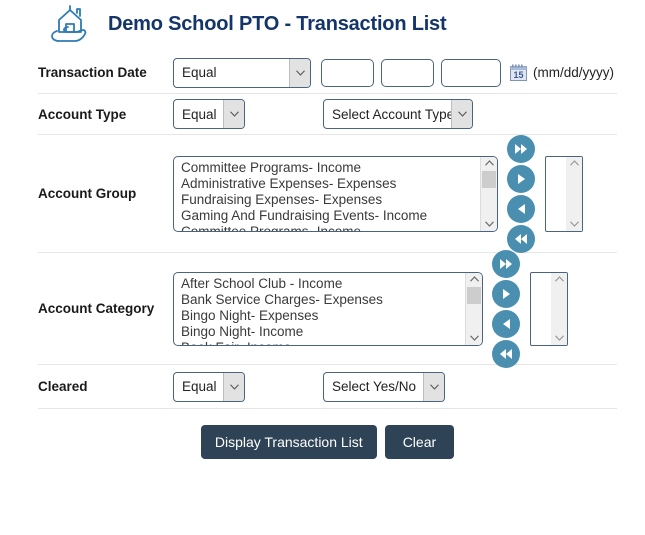  What do you see at coordinates (541, 309) in the screenshot?
I see `account-category-selected-options` at bounding box center [541, 309].